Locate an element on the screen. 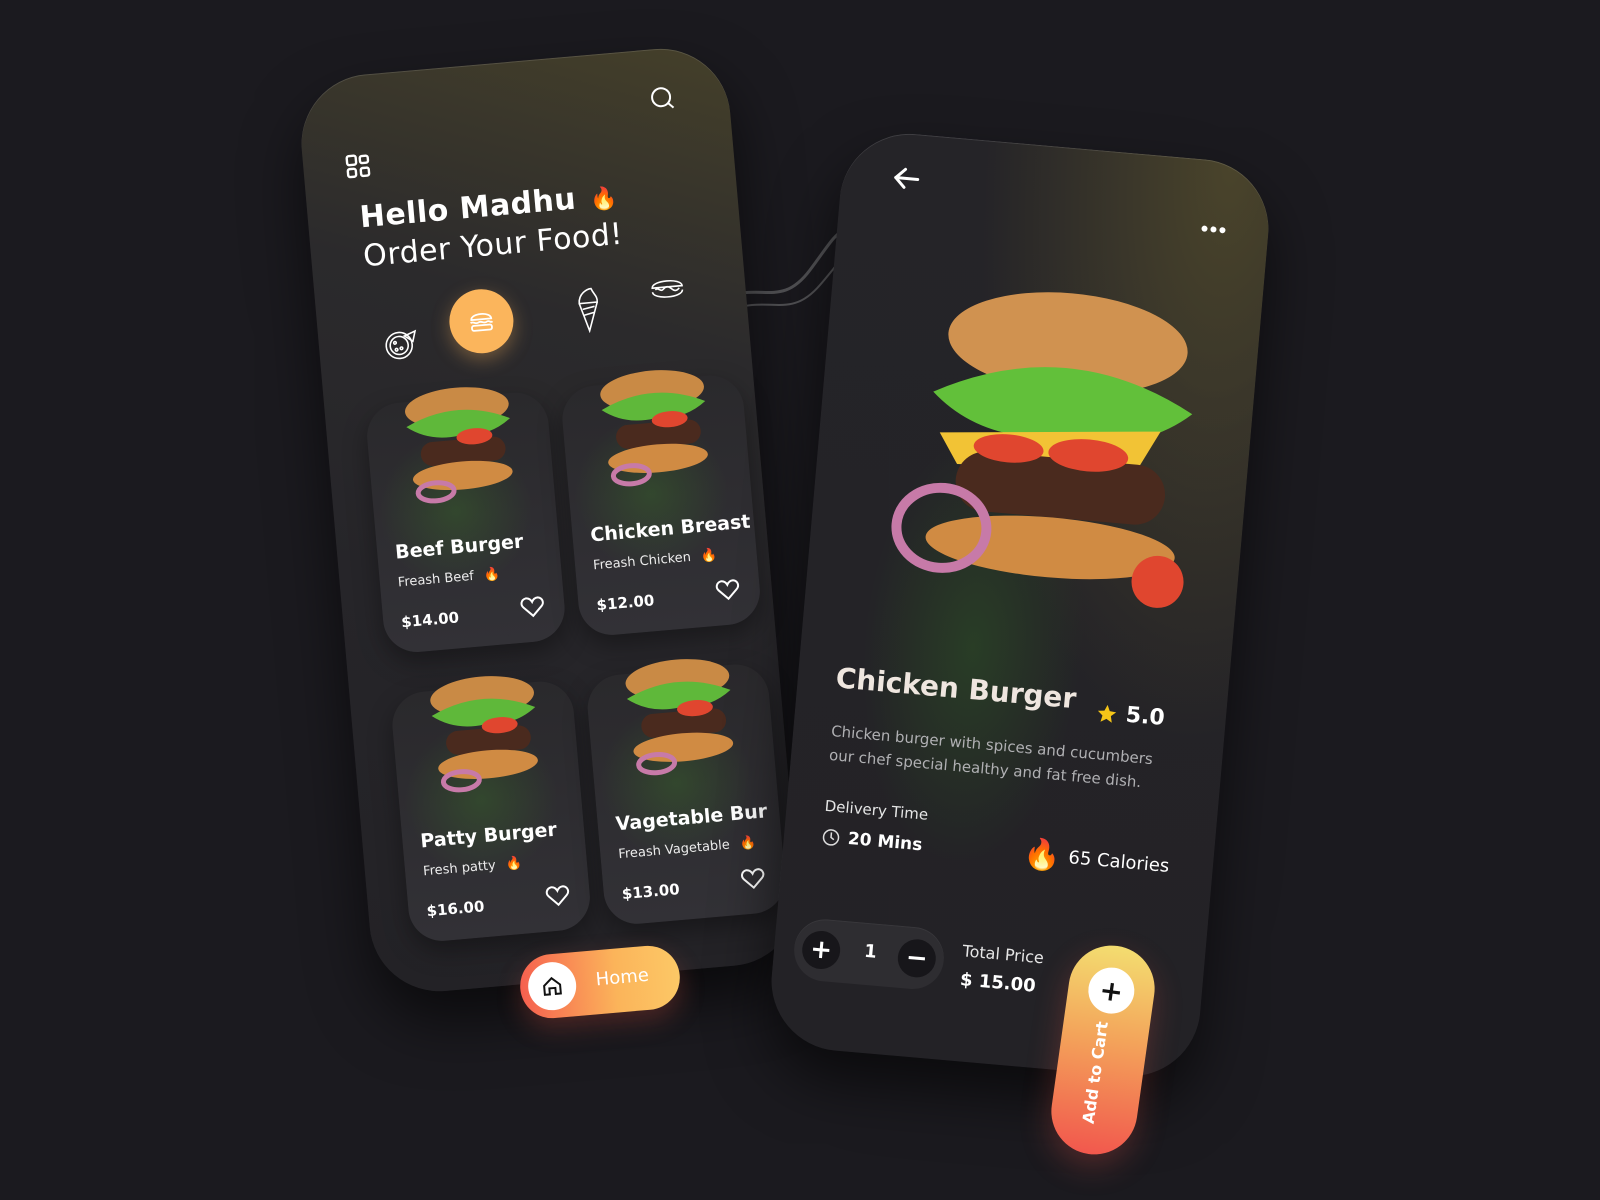  food-subtitle: Freash Chicken 🔥 is located at coordinates (655, 561).